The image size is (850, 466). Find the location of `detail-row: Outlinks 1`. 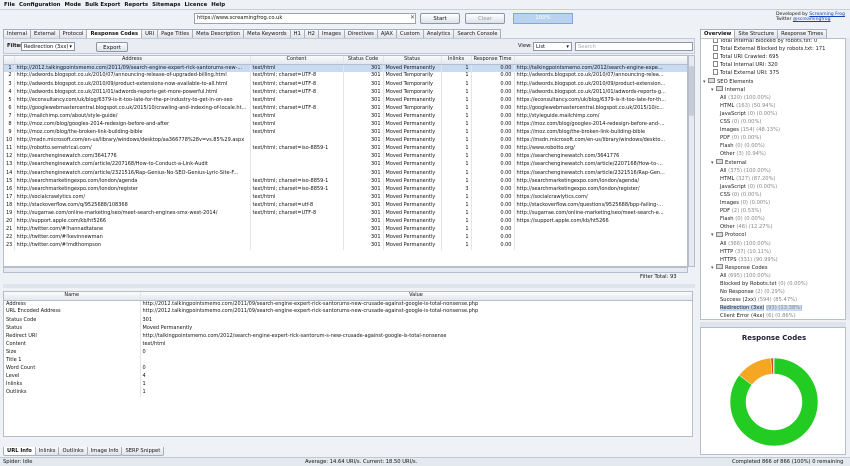

detail-row: Outlinks 1 is located at coordinates (348, 393).